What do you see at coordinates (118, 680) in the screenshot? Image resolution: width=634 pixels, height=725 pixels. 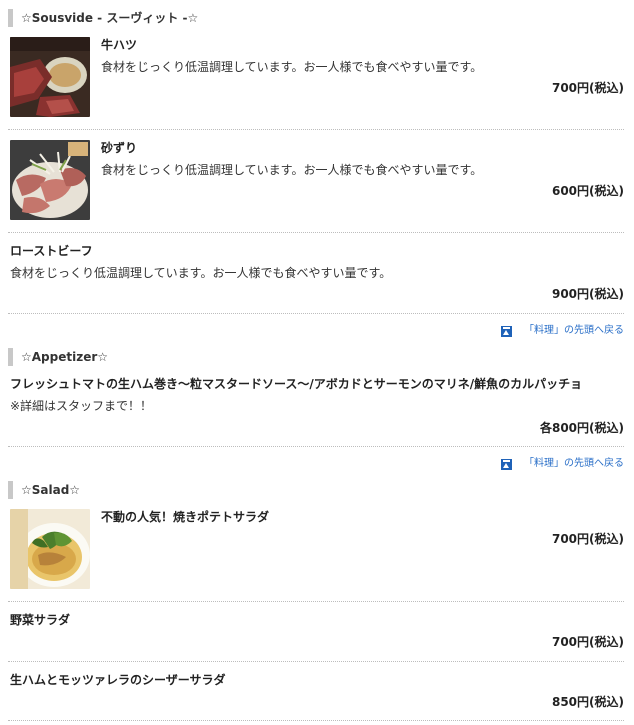 I see `menu-item-name: 生ハムとモッツァレラのシーザーサラダ` at bounding box center [118, 680].